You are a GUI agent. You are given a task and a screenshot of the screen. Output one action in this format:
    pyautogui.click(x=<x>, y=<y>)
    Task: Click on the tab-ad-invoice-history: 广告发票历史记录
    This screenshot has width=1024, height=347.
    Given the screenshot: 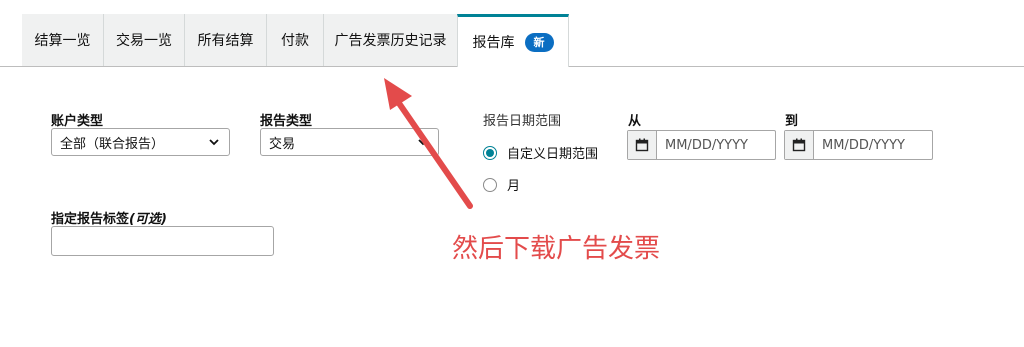 What is the action you would take?
    pyautogui.click(x=391, y=40)
    